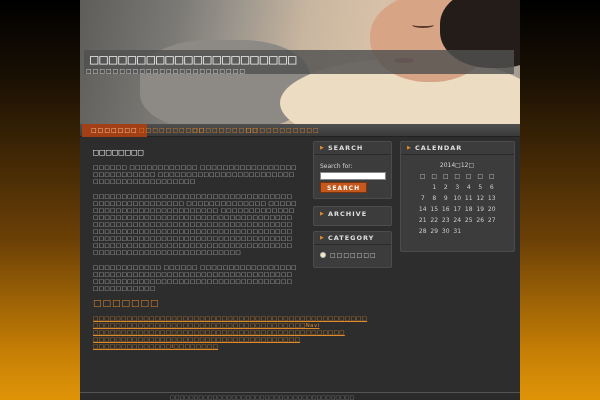  Describe the element at coordinates (491, 209) in the screenshot. I see `calendar-day: 20` at that location.